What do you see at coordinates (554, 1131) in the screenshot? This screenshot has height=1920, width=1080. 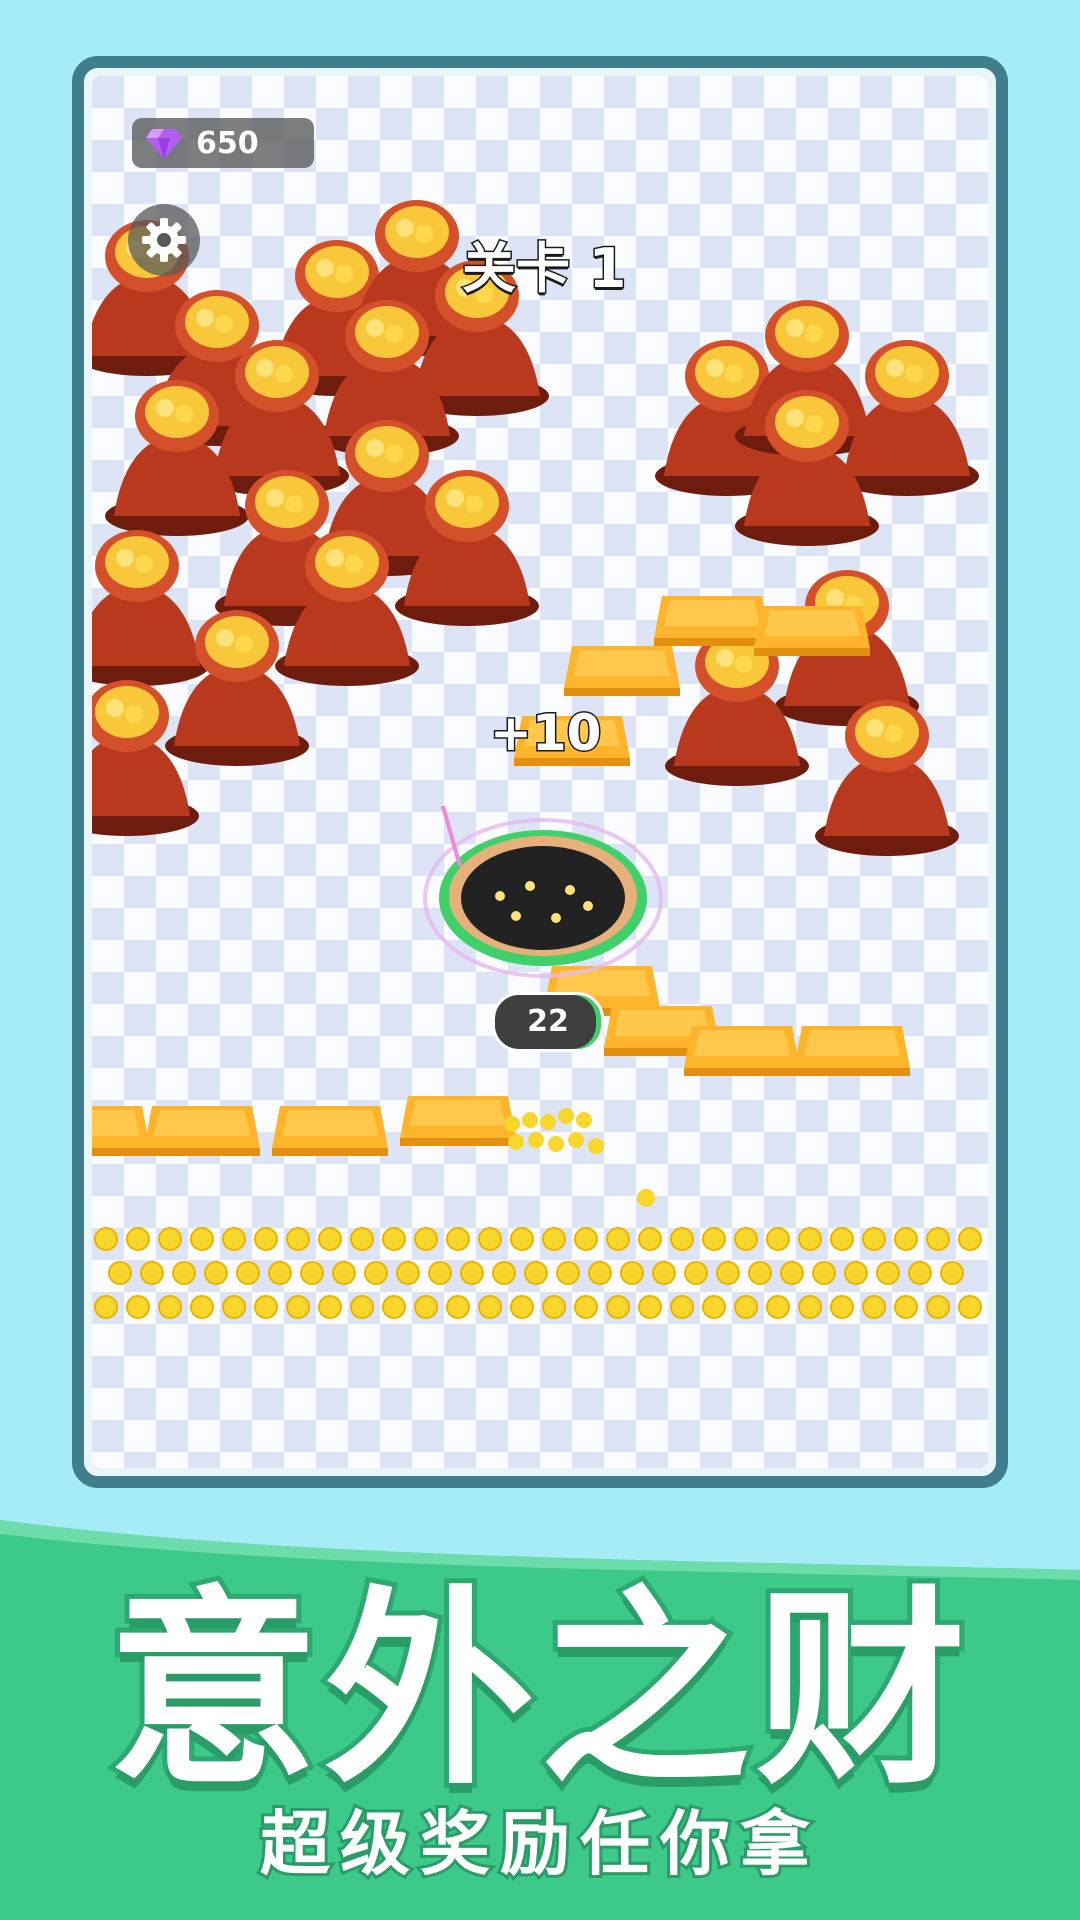 I see `coin-pile` at bounding box center [554, 1131].